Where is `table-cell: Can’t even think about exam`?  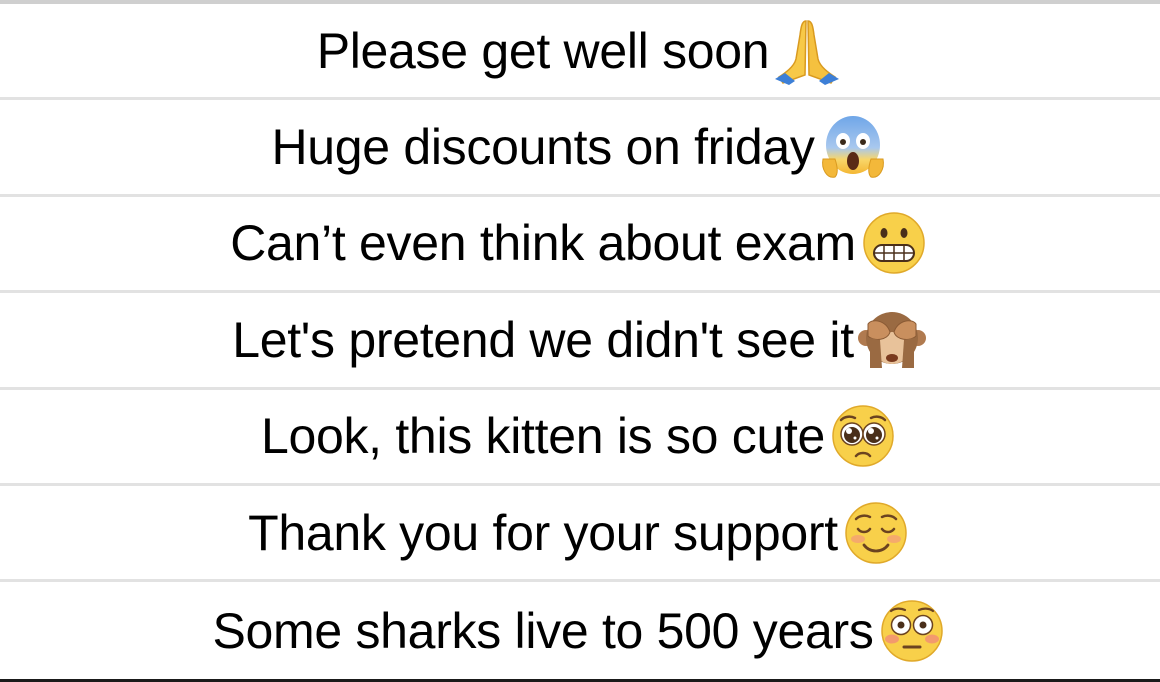
table-cell: Can’t even think about exam is located at coordinates (580, 243).